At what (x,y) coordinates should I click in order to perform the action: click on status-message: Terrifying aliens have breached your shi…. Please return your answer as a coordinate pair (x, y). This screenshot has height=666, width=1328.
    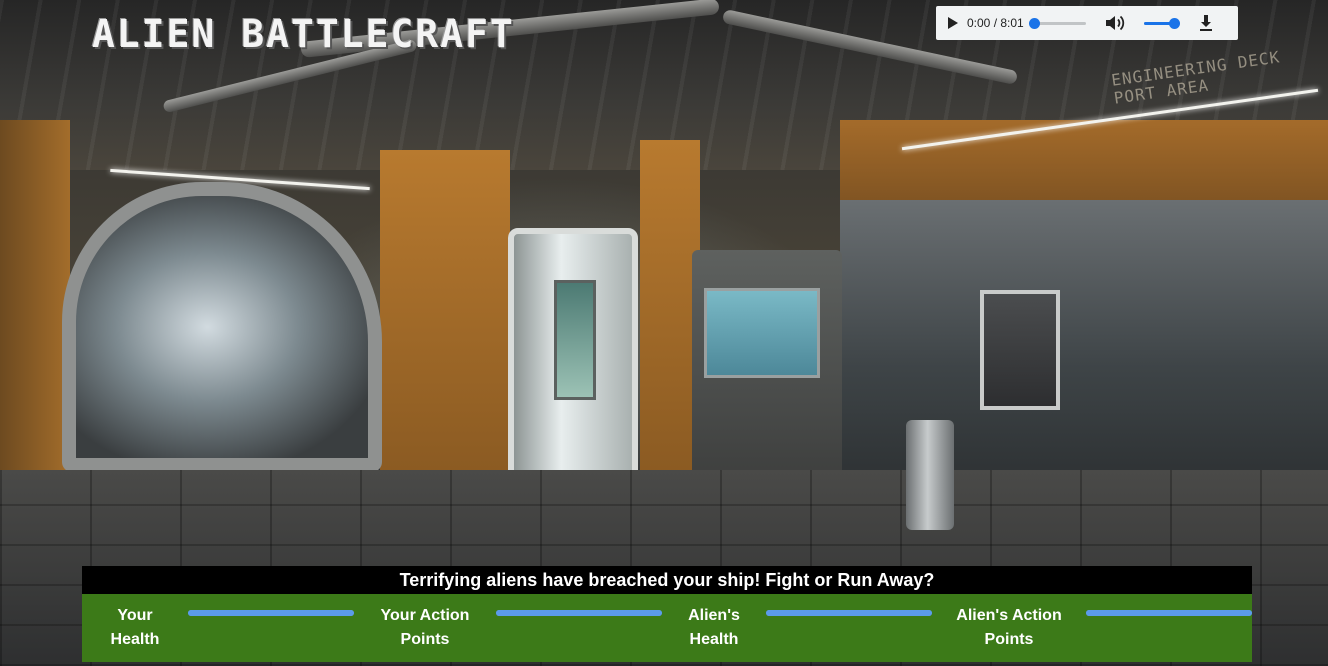
    Looking at the image, I should click on (667, 580).